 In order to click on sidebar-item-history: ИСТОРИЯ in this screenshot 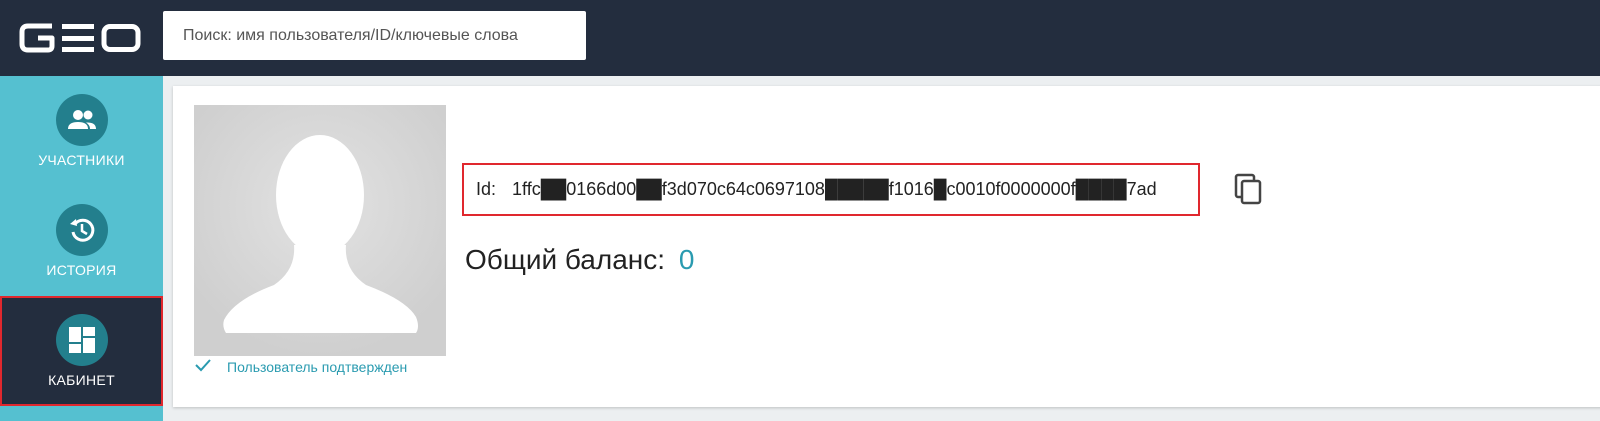, I will do `click(81, 241)`.